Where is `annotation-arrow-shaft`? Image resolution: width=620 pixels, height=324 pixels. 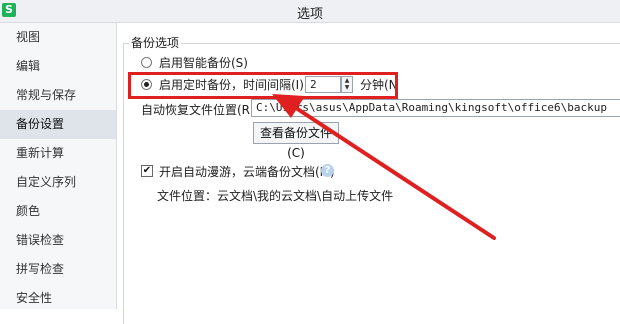 annotation-arrow-shaft is located at coordinates (395, 173).